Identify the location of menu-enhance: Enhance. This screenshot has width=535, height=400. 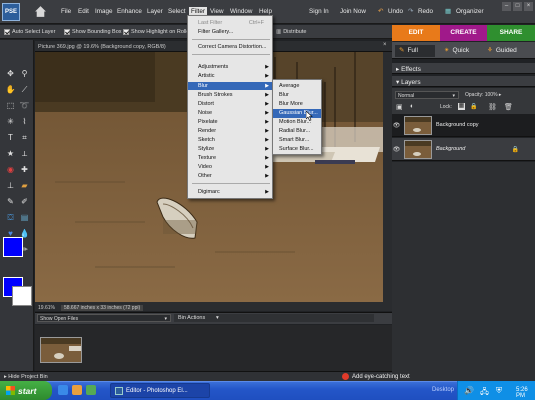
(129, 11).